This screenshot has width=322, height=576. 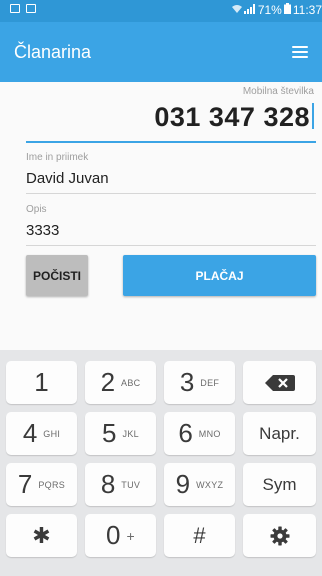 I want to click on description-label: Opis, so click(x=36, y=209).